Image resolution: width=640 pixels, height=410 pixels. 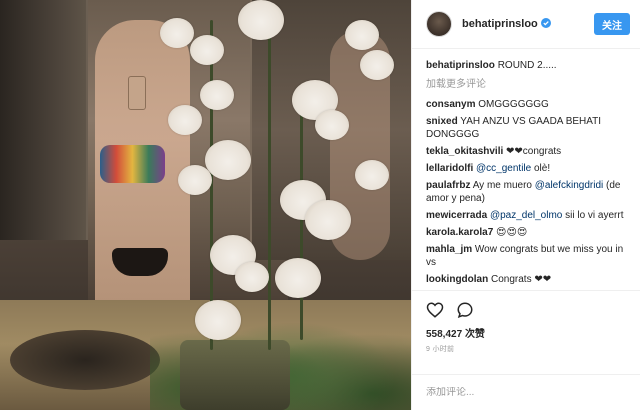 I want to click on comment-text: 😍😍😍, so click(x=512, y=232).